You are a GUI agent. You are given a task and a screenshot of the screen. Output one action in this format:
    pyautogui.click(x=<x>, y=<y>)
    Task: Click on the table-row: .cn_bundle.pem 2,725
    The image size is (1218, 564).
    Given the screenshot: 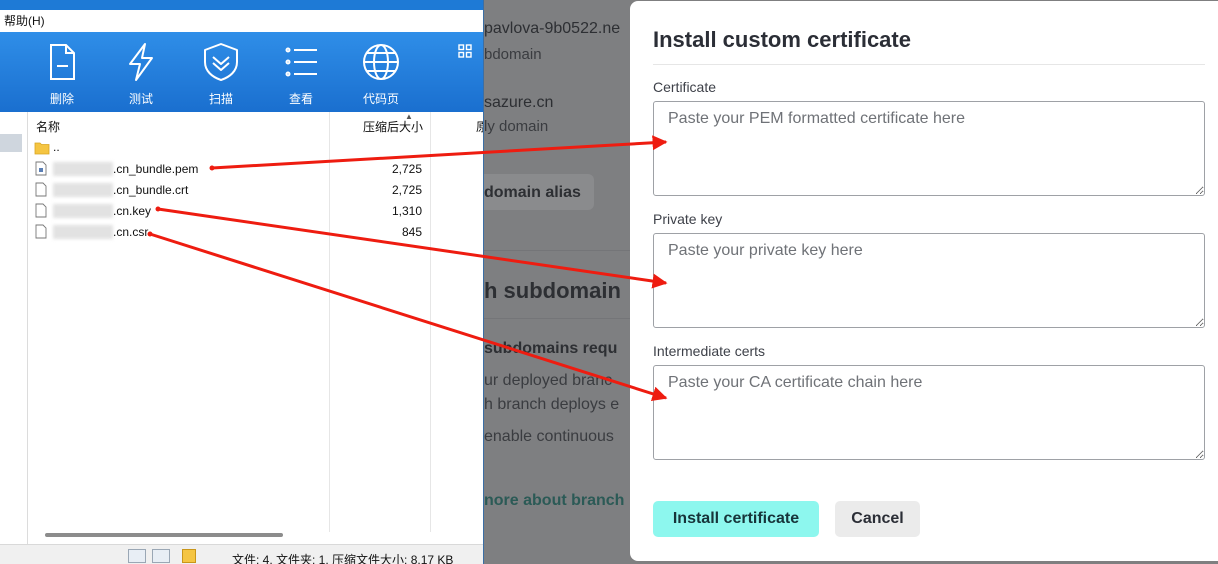 What is the action you would take?
    pyautogui.click(x=256, y=168)
    